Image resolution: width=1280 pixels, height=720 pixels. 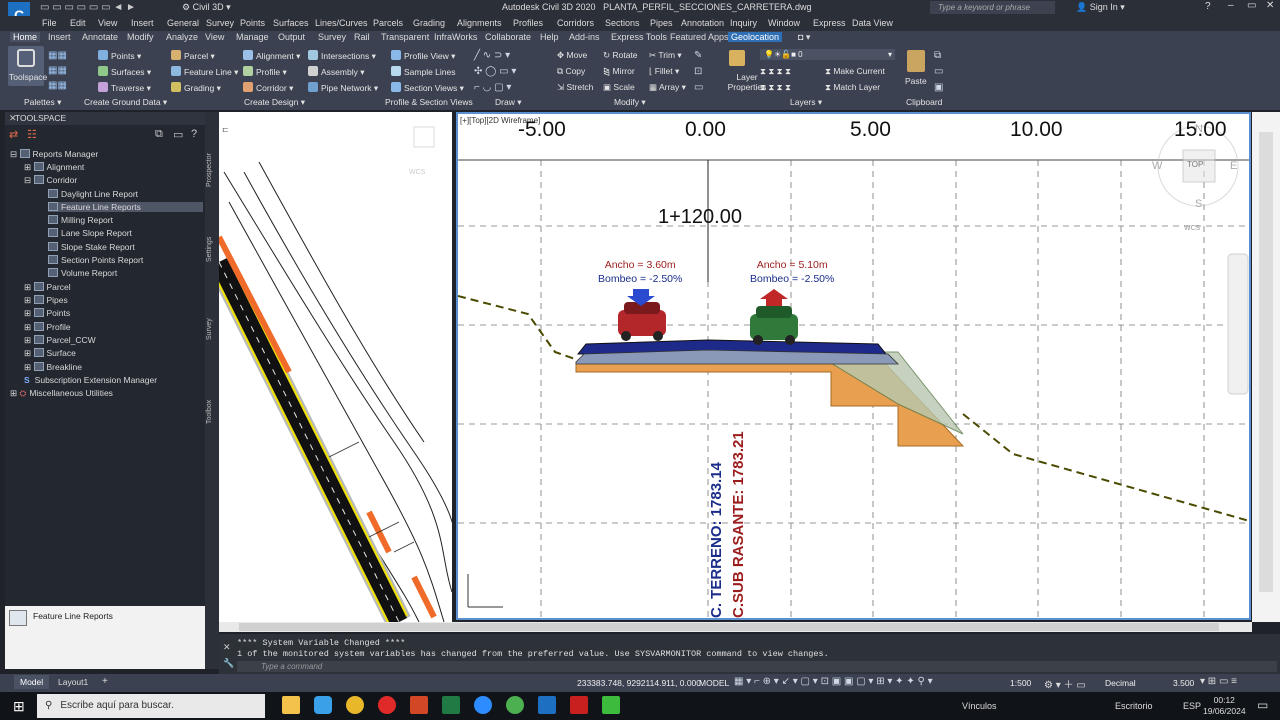 What do you see at coordinates (209, 249) in the screenshot?
I see `tab-settings: Settings` at bounding box center [209, 249].